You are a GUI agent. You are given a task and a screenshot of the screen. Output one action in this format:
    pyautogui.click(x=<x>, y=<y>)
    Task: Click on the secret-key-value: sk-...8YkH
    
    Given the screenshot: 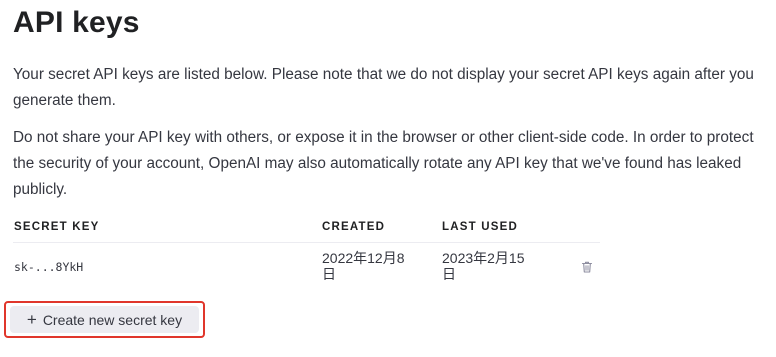 What is the action you would take?
    pyautogui.click(x=49, y=267)
    